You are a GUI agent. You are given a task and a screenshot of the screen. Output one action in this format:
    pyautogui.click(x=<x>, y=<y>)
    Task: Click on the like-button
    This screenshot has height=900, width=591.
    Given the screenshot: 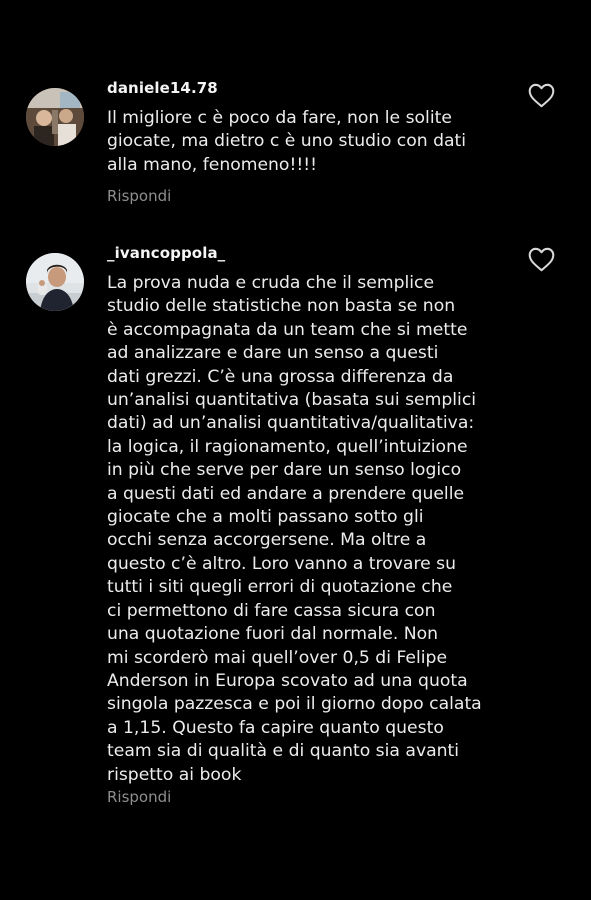 What is the action you would take?
    pyautogui.click(x=541, y=259)
    